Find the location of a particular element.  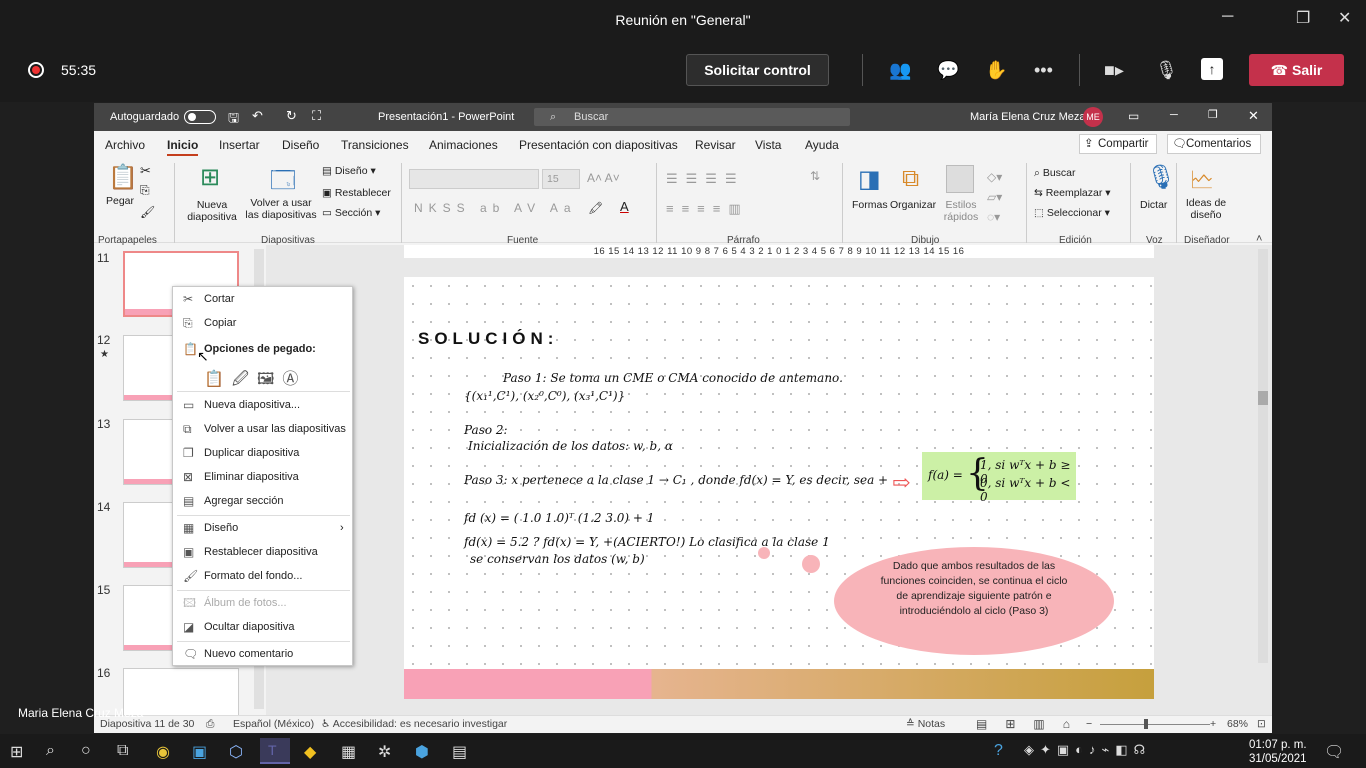

spellcheck-icon: ⎙ is located at coordinates (210, 724).